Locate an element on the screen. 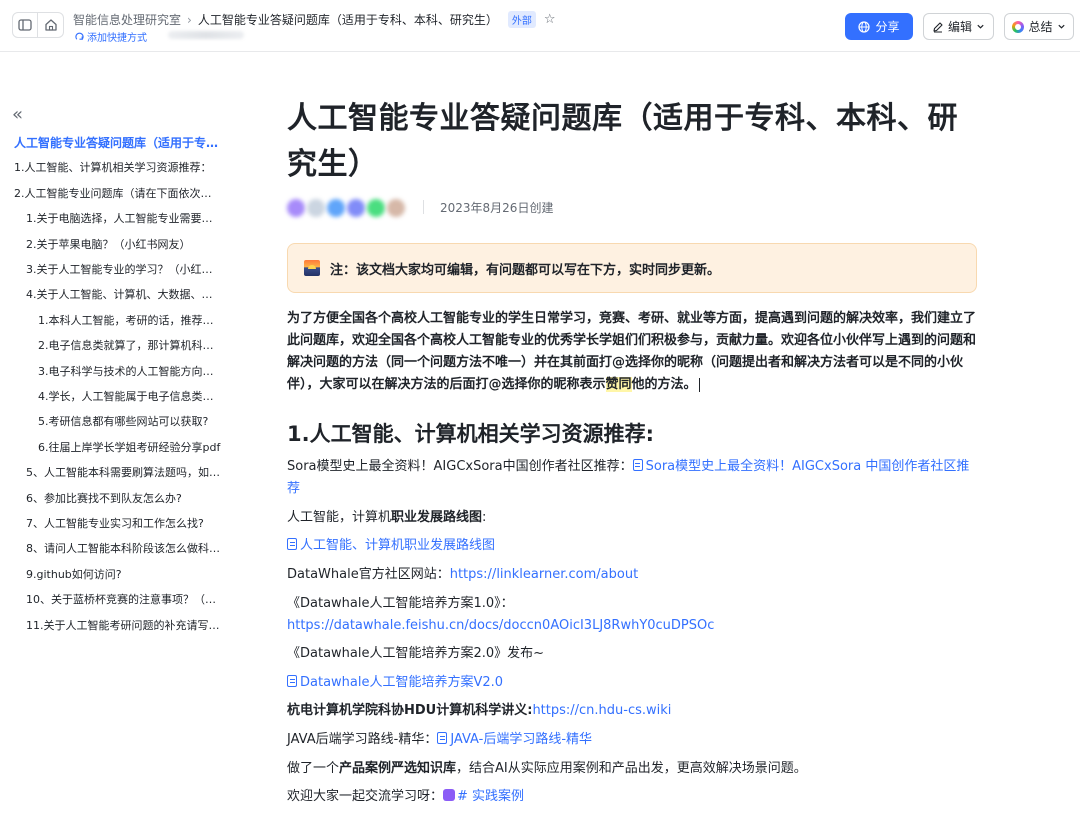 The height and width of the screenshot is (817, 1080). toc-item: 6.往届上岸学长学姐考研经验分享pdf is located at coordinates (130, 448).